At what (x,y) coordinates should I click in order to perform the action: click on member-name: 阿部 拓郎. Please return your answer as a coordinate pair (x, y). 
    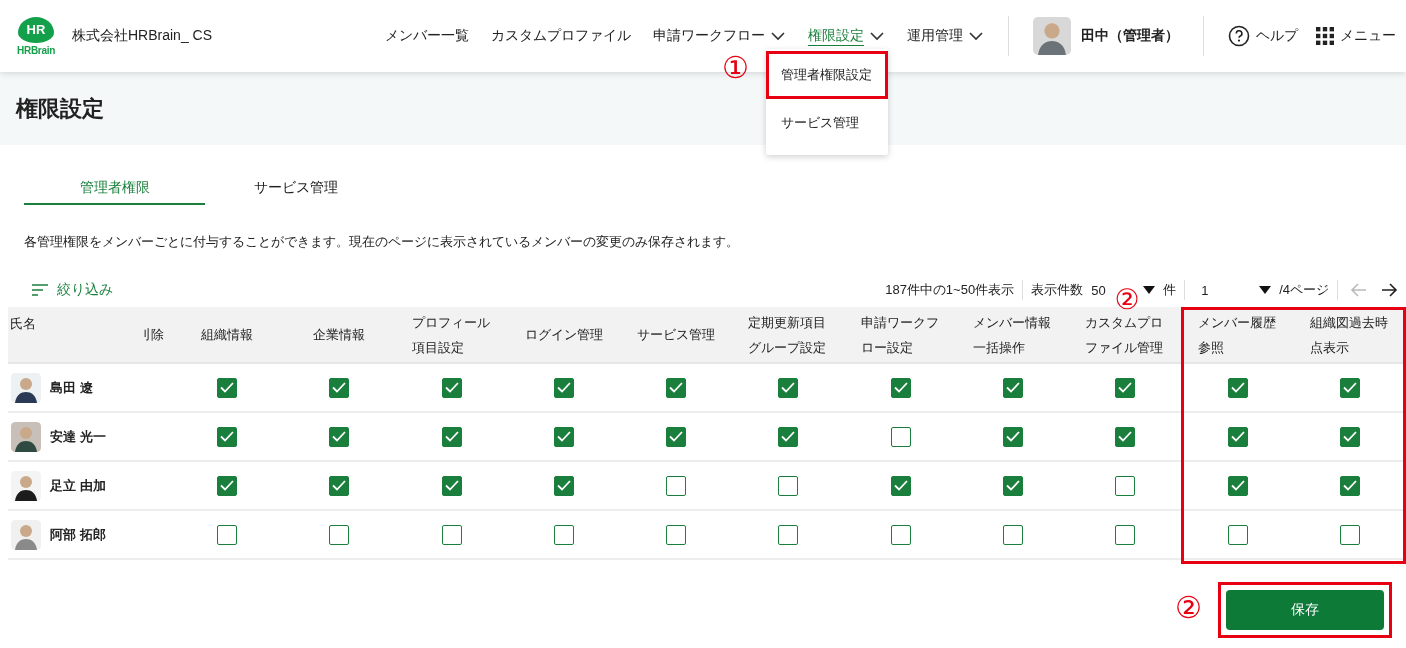
    Looking at the image, I should click on (78, 534).